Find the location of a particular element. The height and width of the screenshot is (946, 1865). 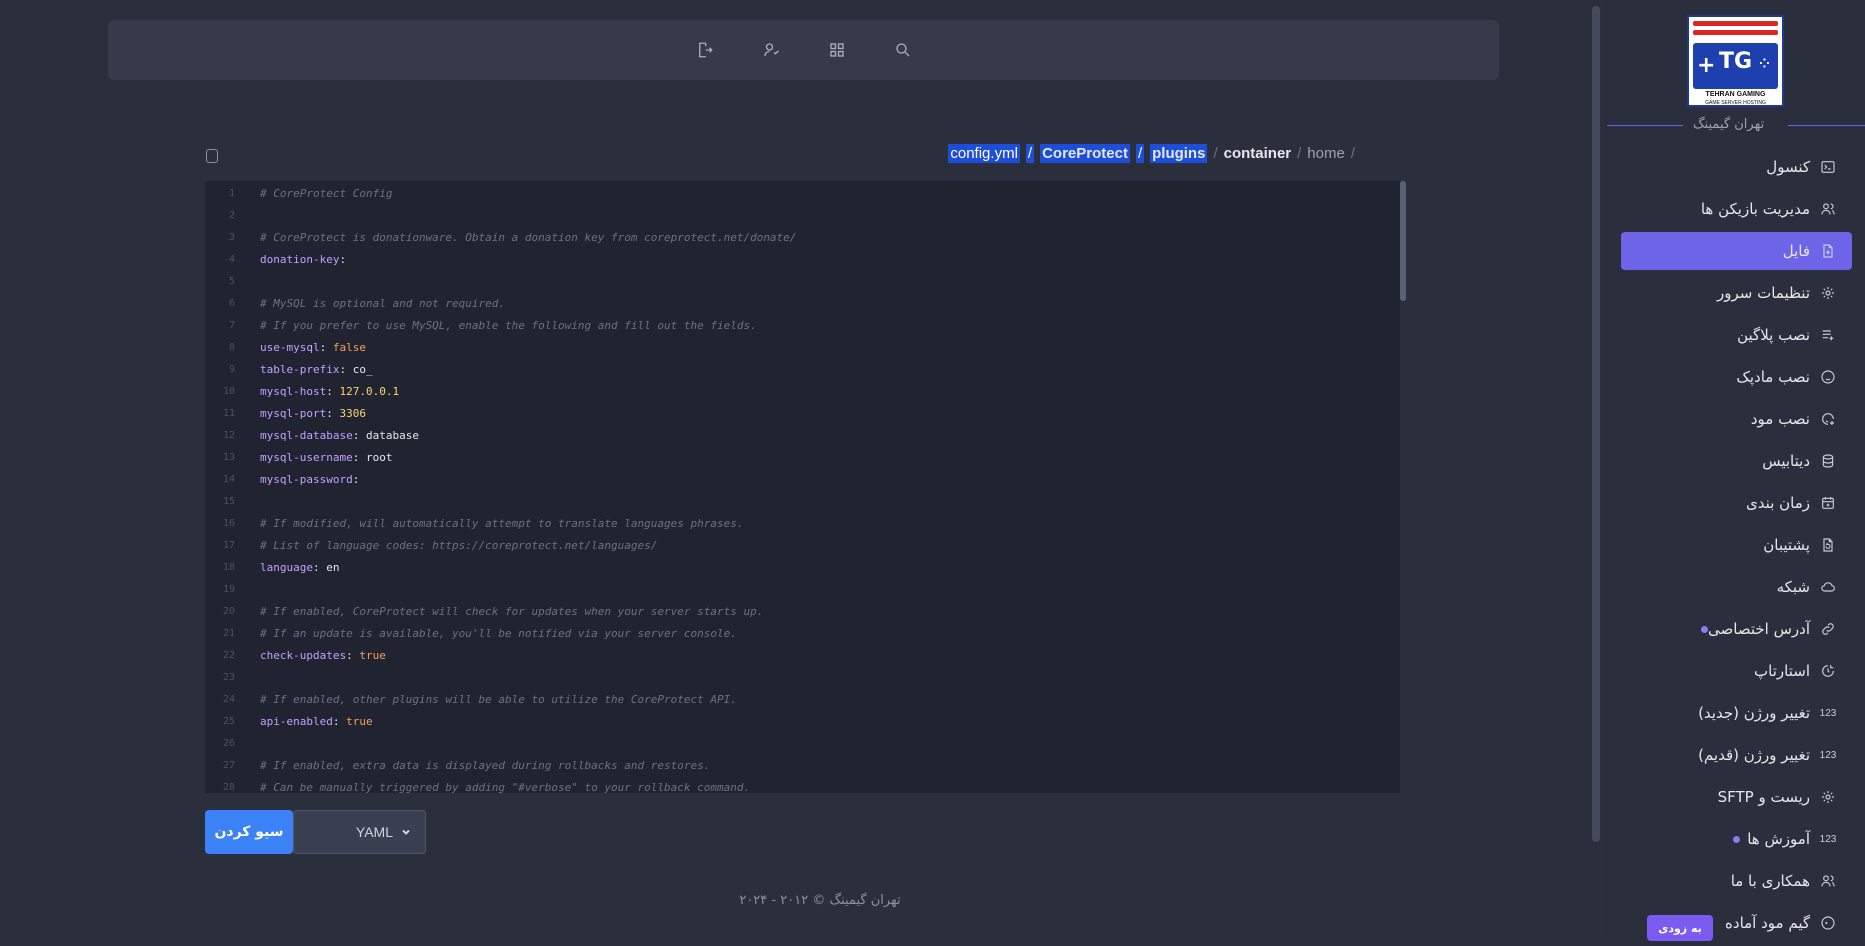

sidebar-item: استارتاپ is located at coordinates (1736, 671).